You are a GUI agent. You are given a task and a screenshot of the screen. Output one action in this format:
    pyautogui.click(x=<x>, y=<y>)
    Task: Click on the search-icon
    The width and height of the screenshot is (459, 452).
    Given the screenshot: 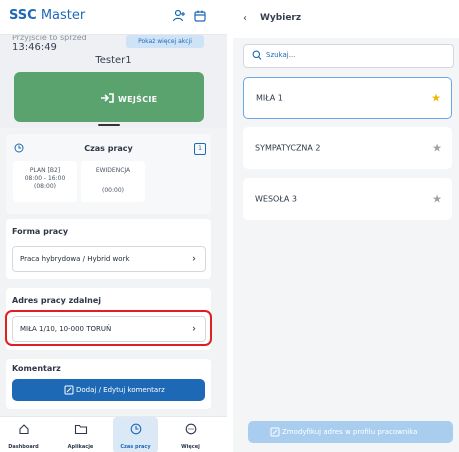 What is the action you would take?
    pyautogui.click(x=257, y=55)
    